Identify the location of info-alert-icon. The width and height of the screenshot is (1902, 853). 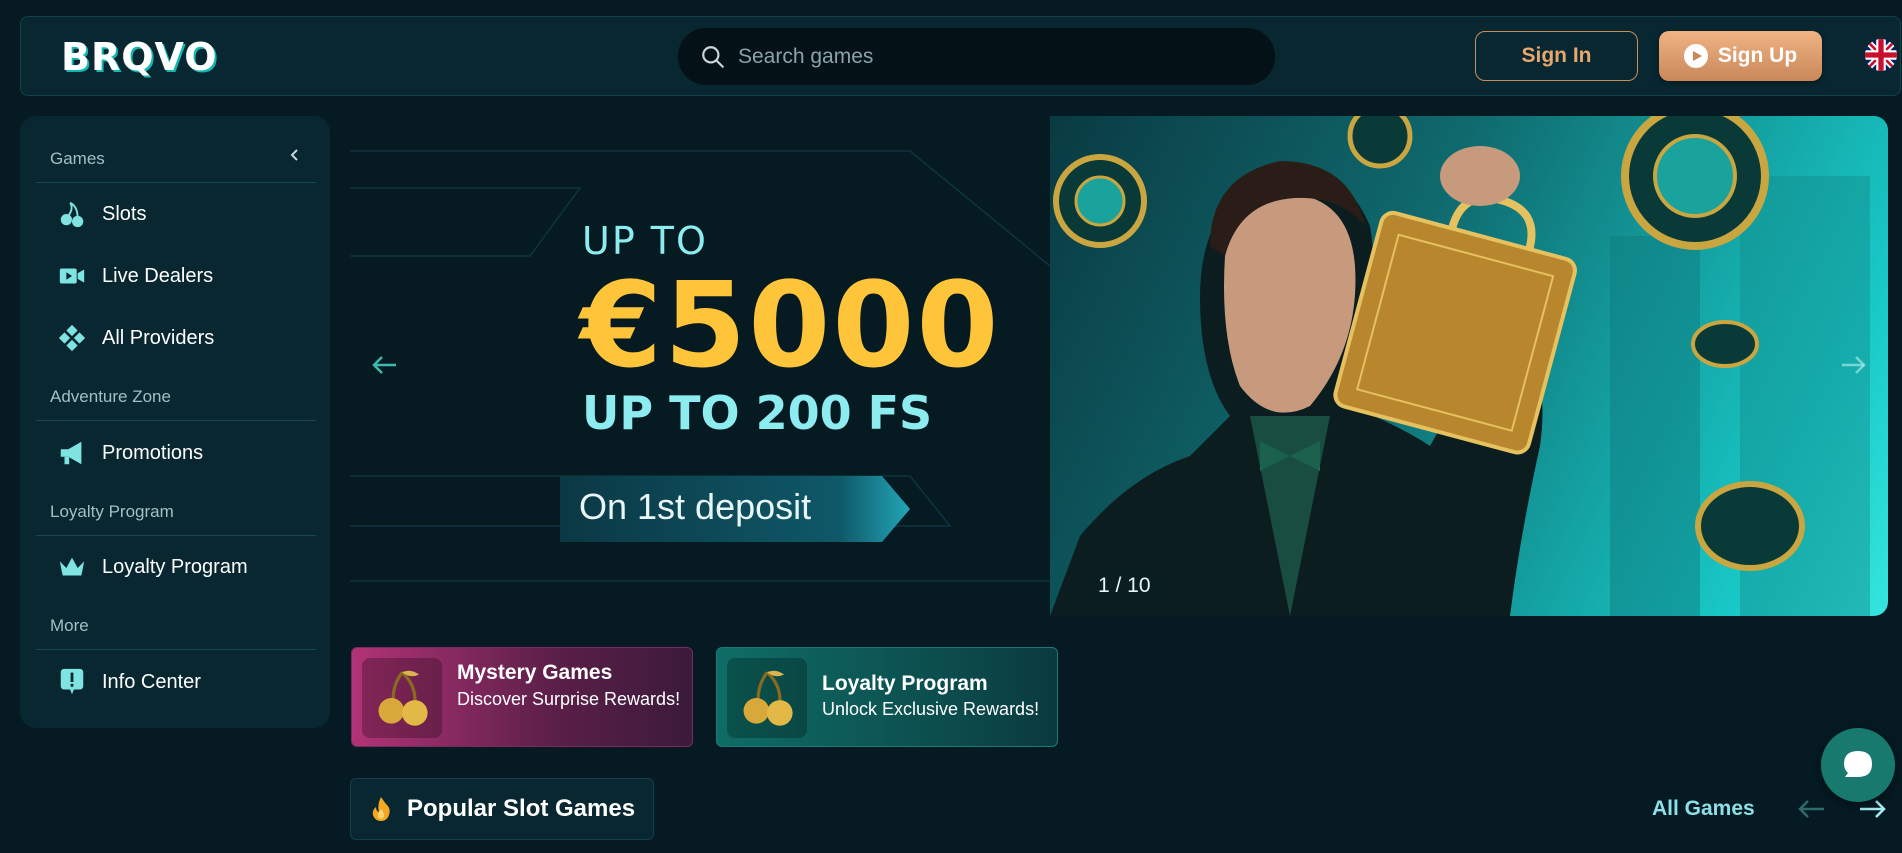
(72, 682).